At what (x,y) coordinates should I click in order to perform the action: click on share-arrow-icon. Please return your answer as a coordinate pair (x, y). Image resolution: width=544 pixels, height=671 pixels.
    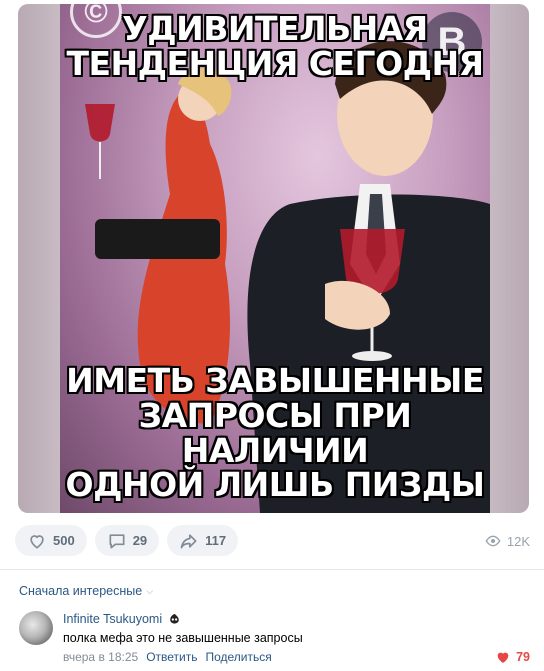
    Looking at the image, I should click on (188, 540).